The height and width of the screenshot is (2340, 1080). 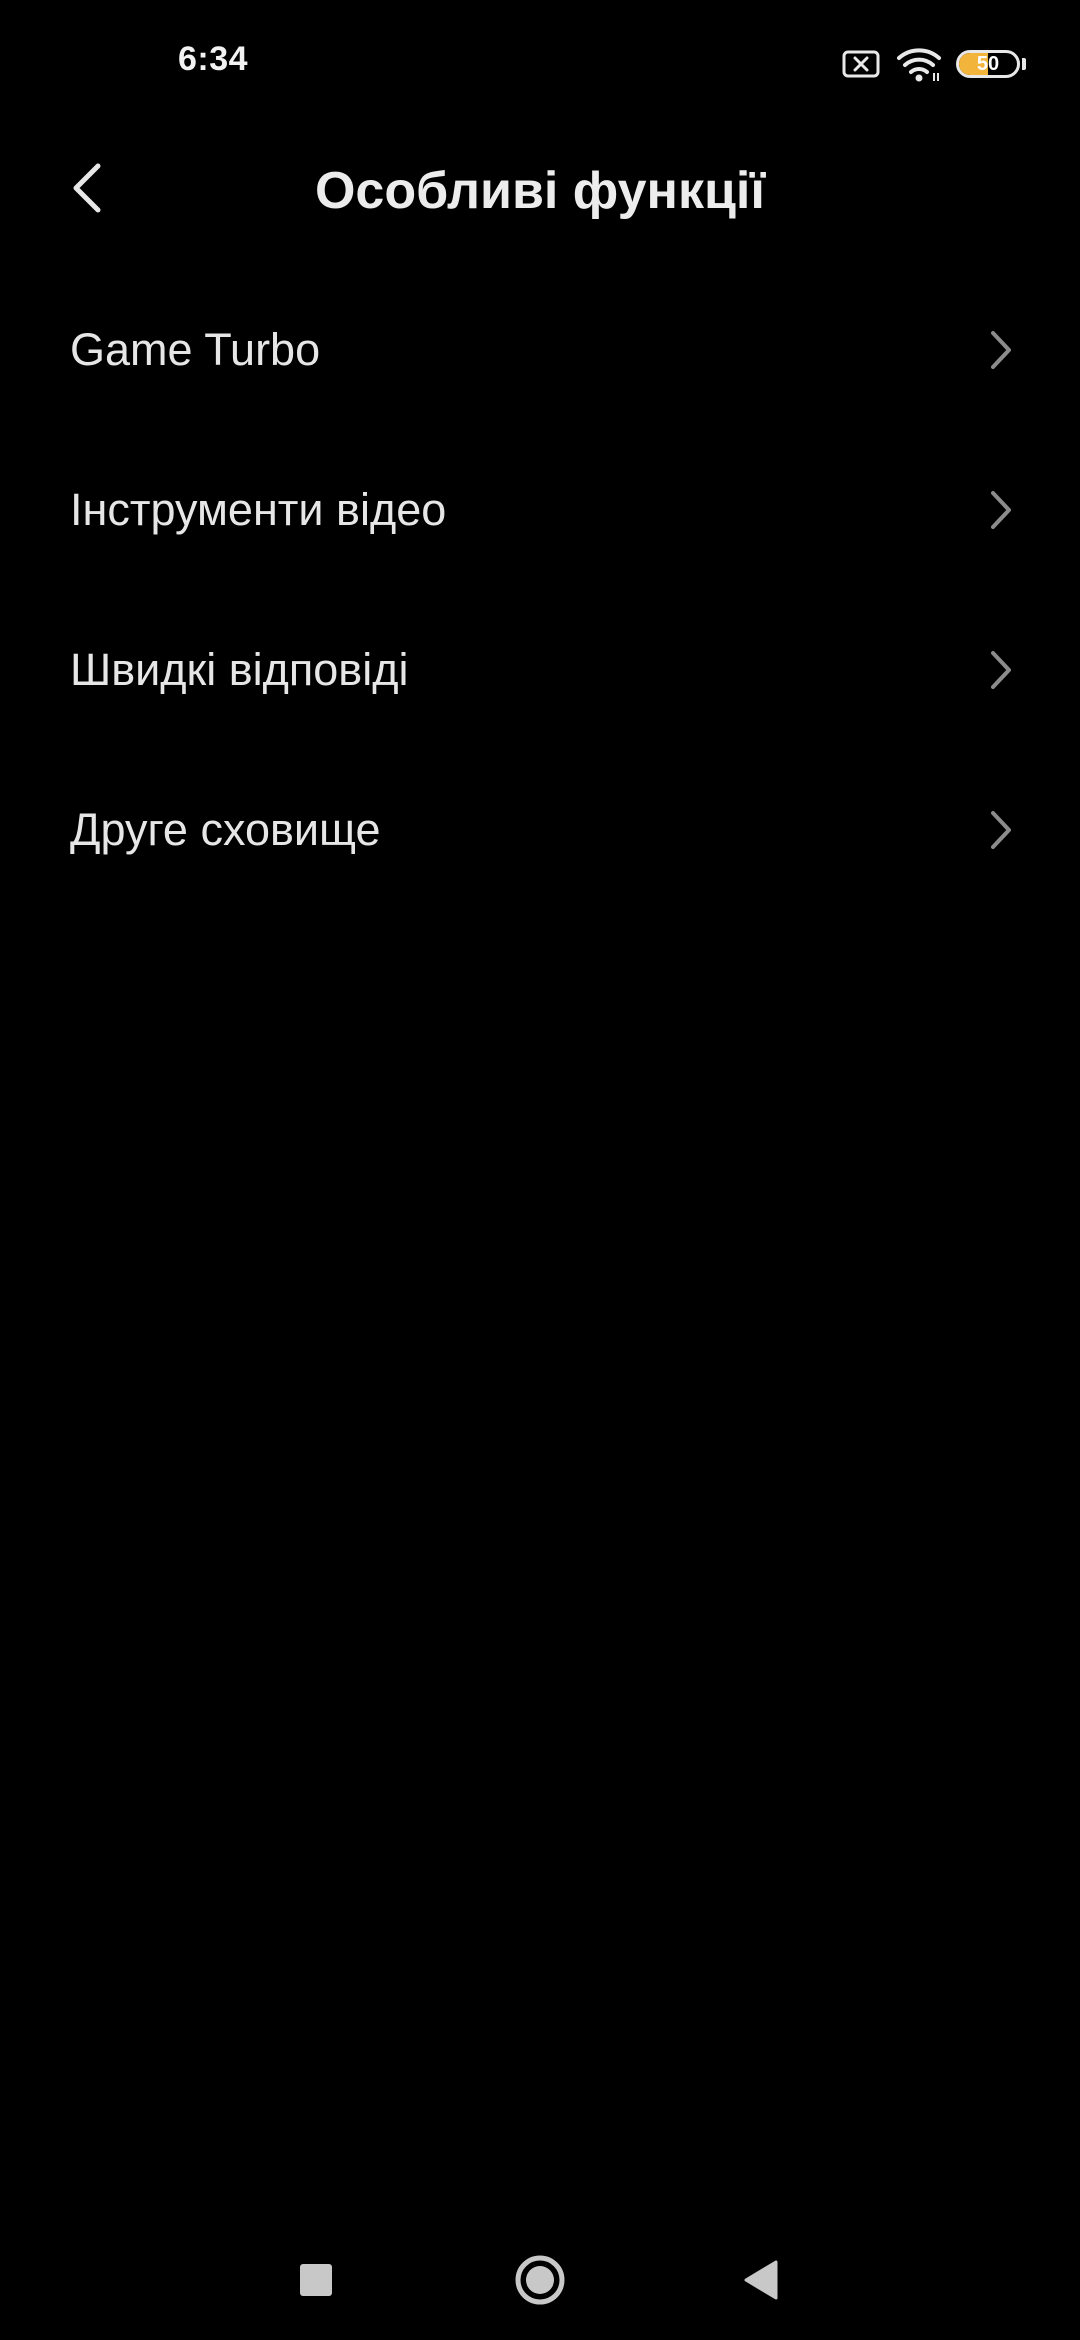 I want to click on page-title: Особливі функції, so click(x=540, y=191).